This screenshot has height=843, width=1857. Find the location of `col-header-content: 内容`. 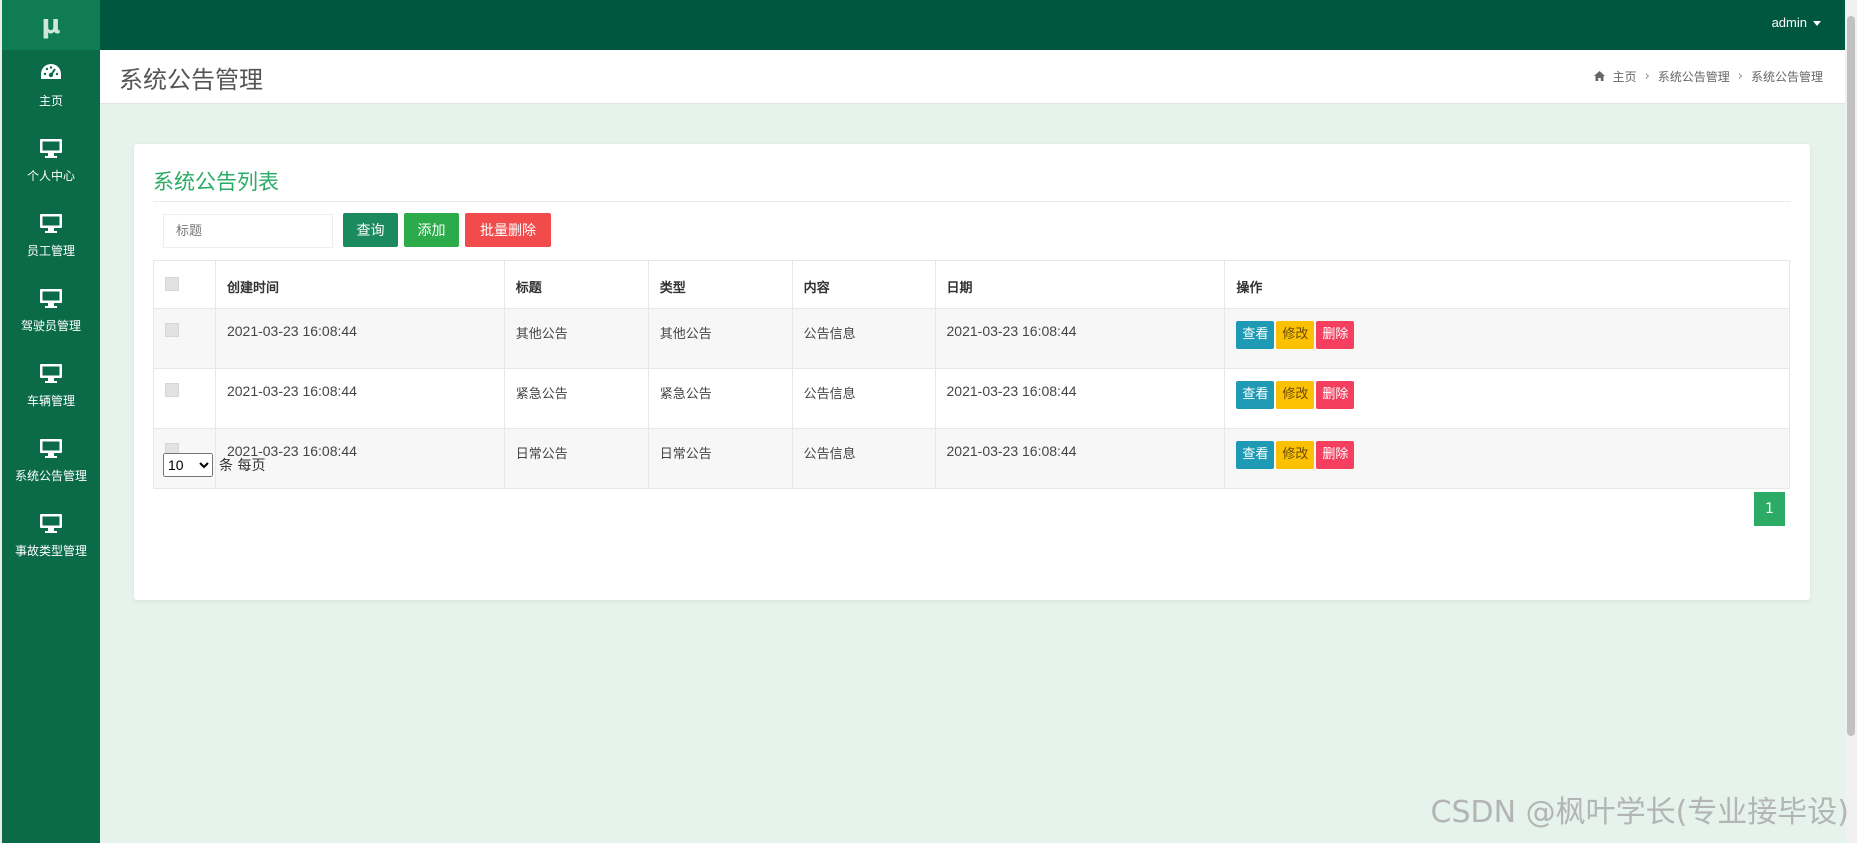

col-header-content: 内容 is located at coordinates (863, 284).